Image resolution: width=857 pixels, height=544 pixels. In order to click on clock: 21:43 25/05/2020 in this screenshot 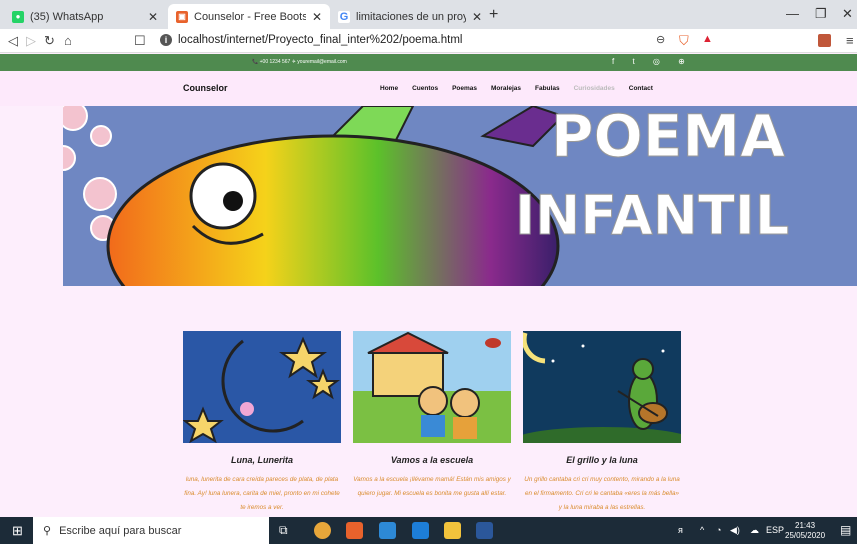, I will do `click(805, 531)`.